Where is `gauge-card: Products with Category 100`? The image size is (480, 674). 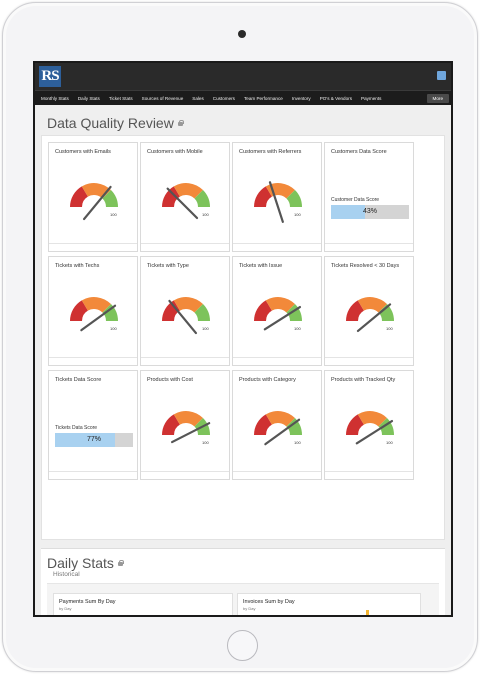
gauge-card: Products with Category 100 is located at coordinates (277, 425).